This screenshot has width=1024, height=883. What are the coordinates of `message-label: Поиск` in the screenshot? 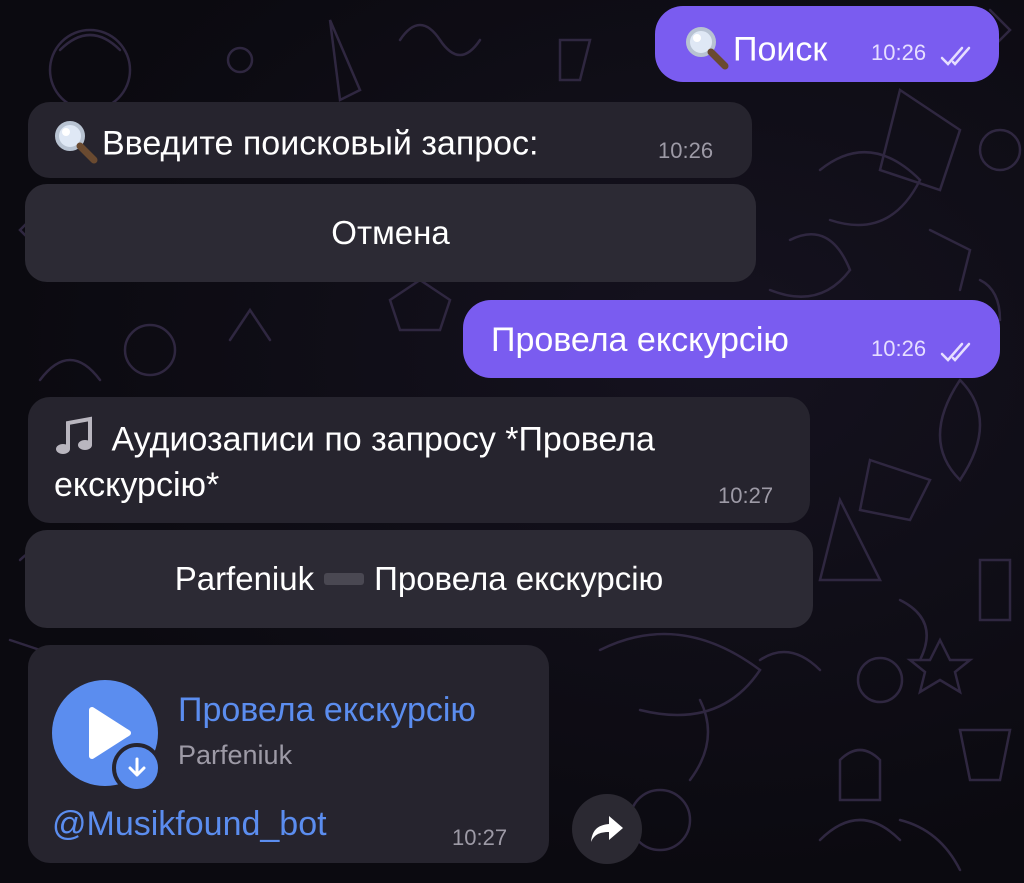 It's located at (780, 49).